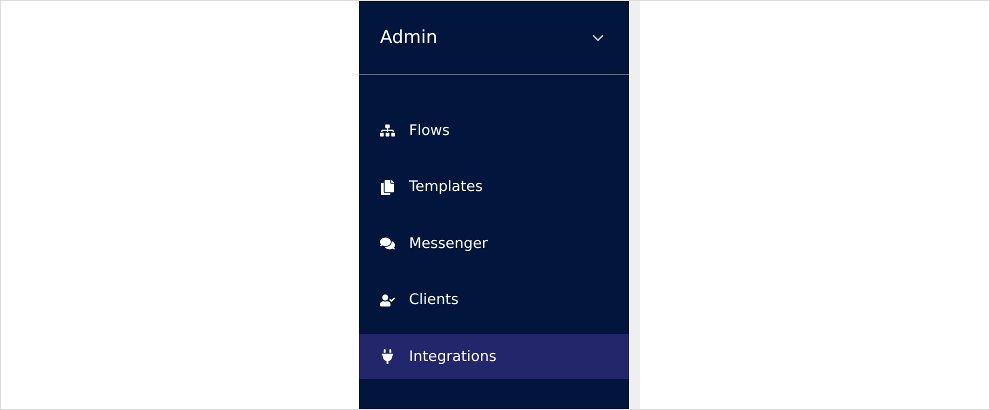 This screenshot has height=410, width=990. I want to click on copy-icon, so click(388, 187).